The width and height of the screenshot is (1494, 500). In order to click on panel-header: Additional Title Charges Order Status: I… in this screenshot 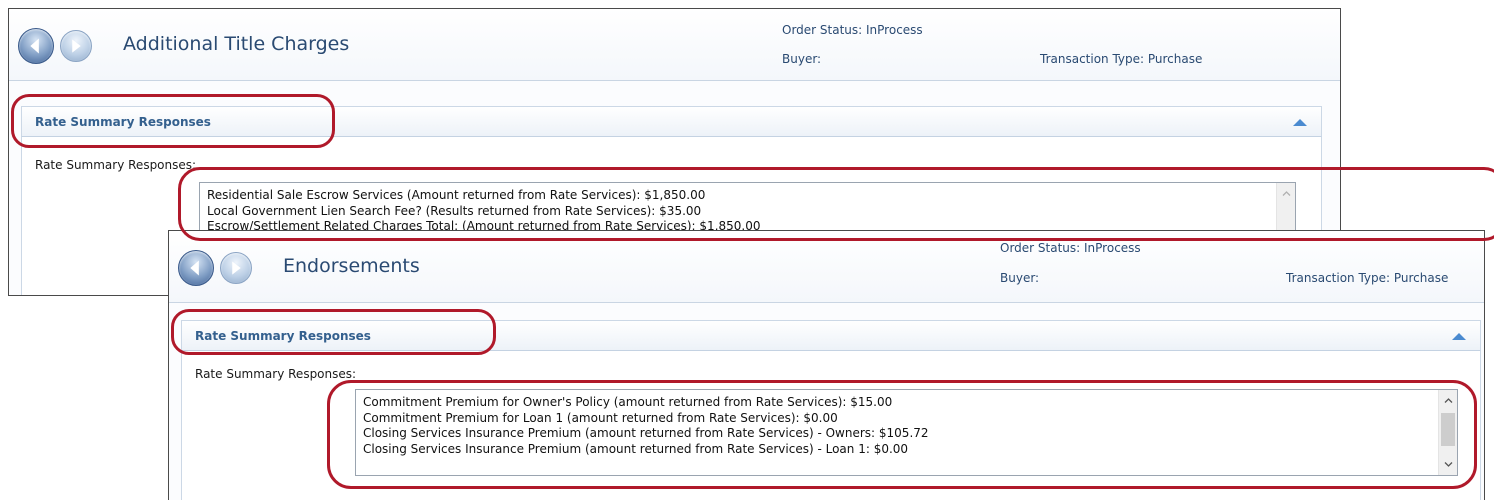, I will do `click(674, 45)`.